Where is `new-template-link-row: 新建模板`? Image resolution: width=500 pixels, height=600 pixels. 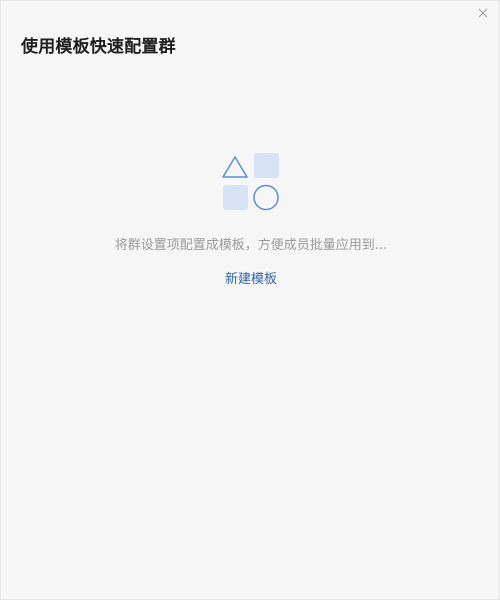
new-template-link-row: 新建模板 is located at coordinates (250, 277).